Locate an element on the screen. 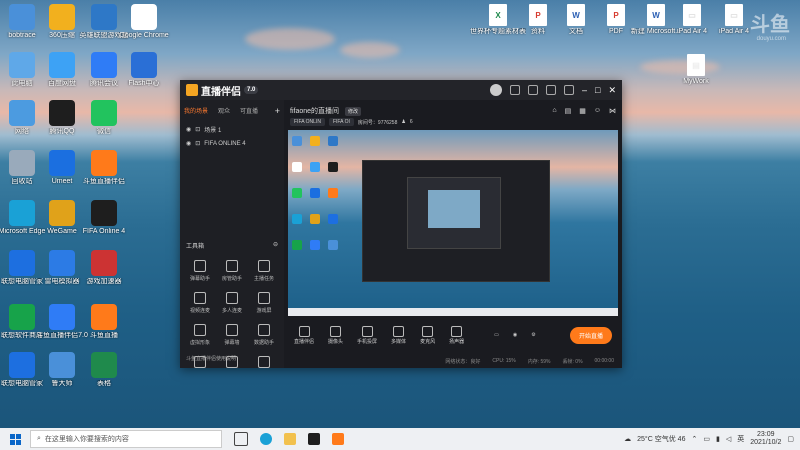 Image resolution: width=800 pixels, height=450 pixels. microphone-button: 麦克风 is located at coordinates (427, 335).